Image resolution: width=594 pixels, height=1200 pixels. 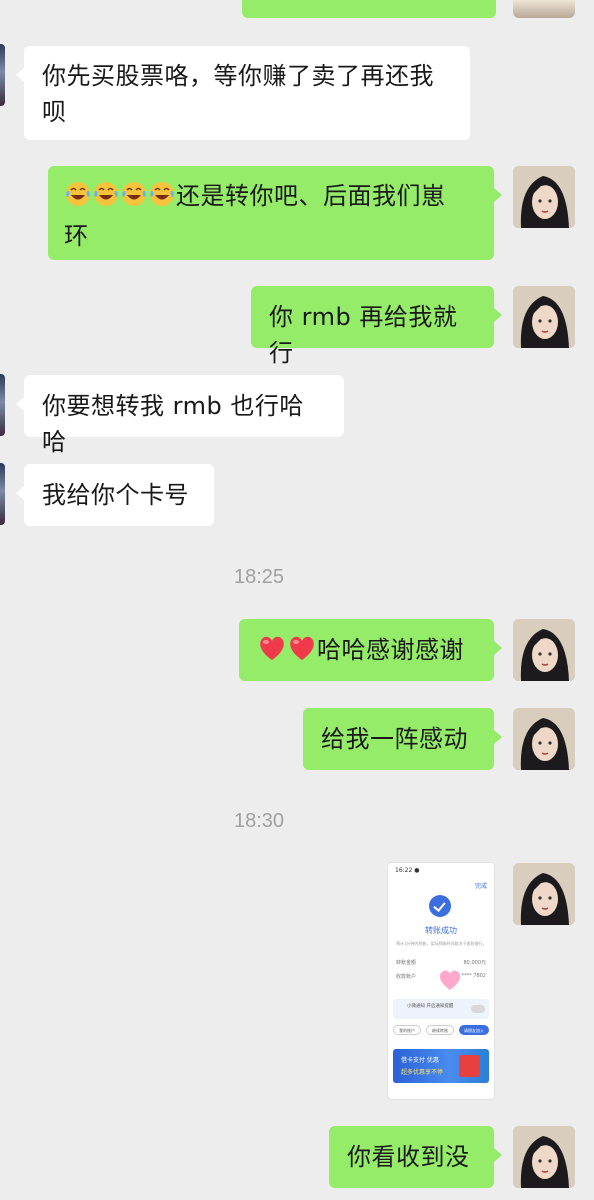 I want to click on message-text: 我给你个卡号, so click(x=115, y=495).